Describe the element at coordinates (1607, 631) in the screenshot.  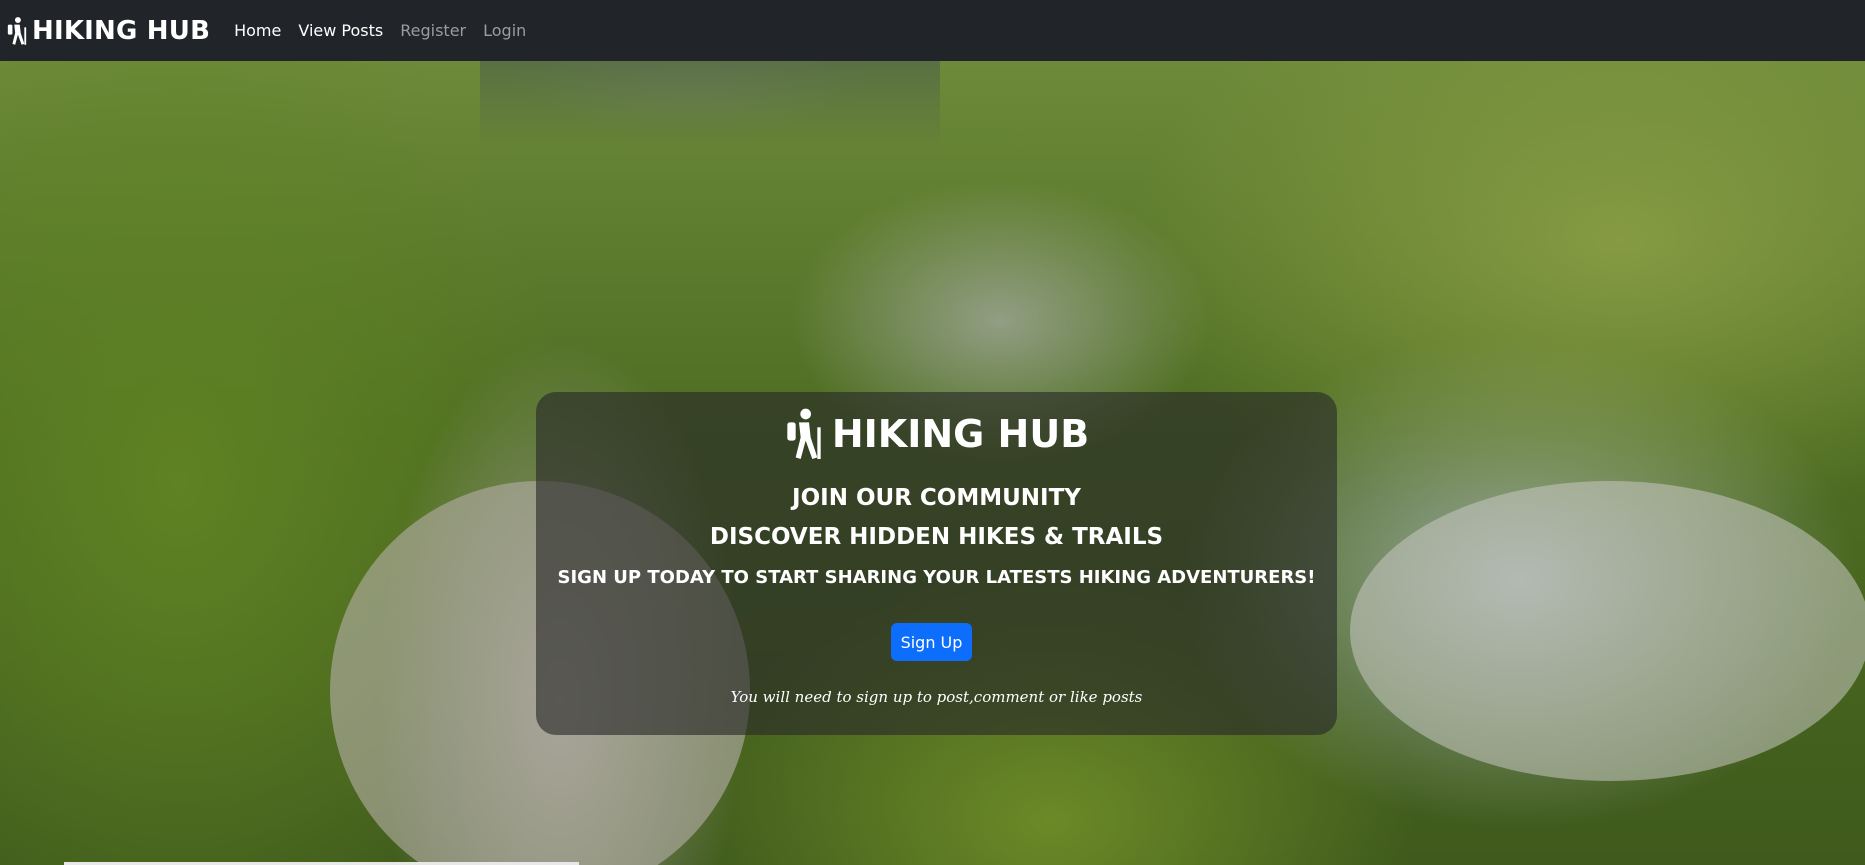
I see `stream-rocks` at that location.